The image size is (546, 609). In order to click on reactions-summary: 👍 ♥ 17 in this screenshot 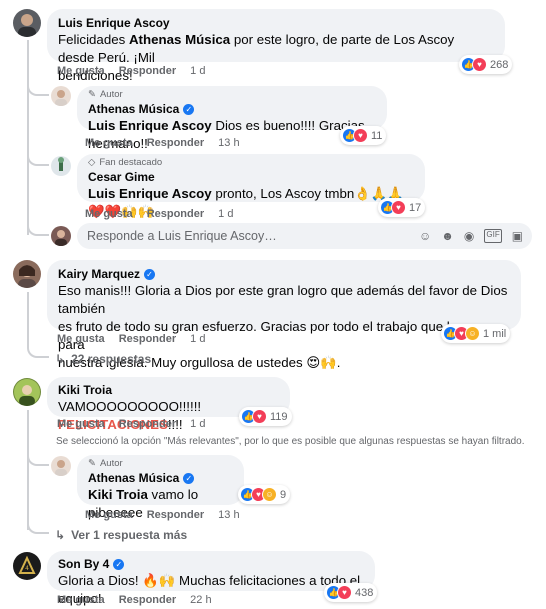, I will do `click(402, 207)`.